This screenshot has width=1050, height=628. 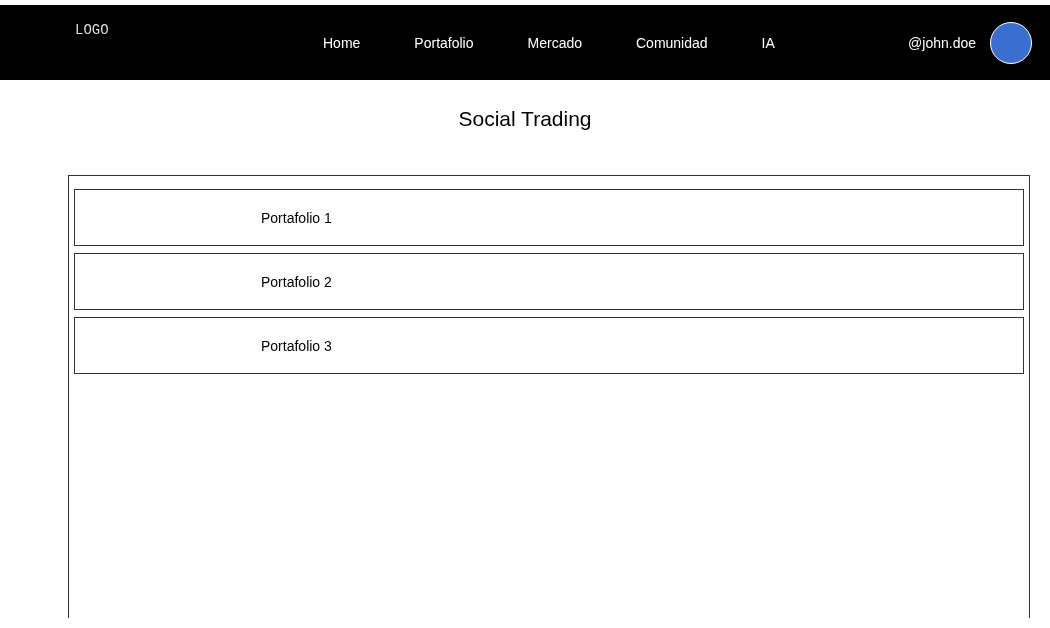 I want to click on username: @john.doe, so click(x=942, y=42).